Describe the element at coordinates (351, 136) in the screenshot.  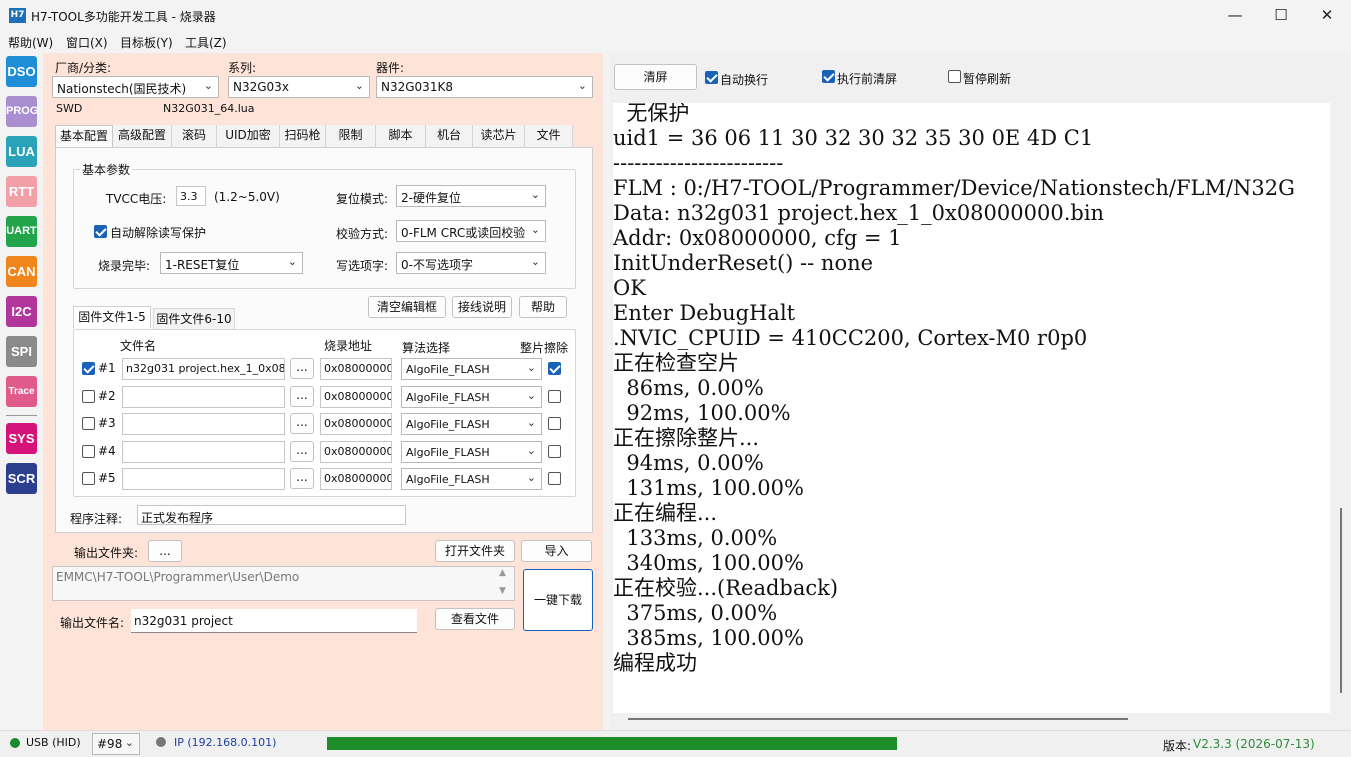
I see `tab-limit: 限制` at that location.